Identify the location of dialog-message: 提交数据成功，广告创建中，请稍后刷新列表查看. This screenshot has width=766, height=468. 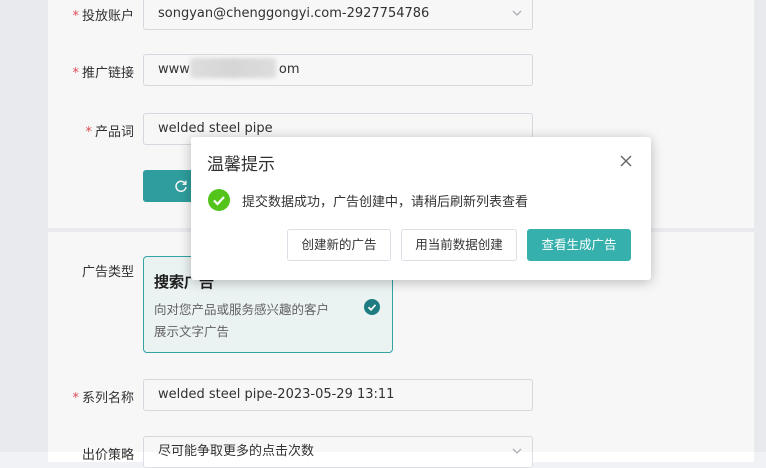
(385, 202).